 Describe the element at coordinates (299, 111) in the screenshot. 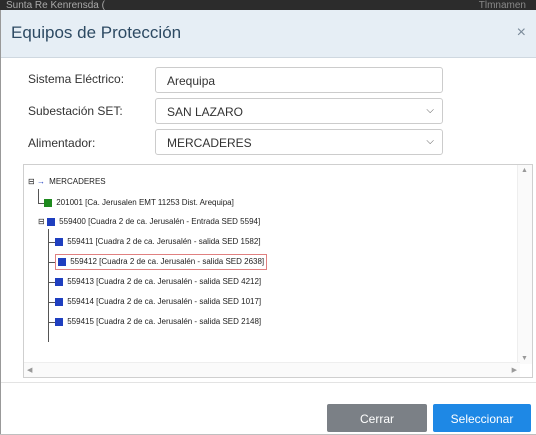

I see `subestacion-select: SAN LAZARO ⌵` at that location.